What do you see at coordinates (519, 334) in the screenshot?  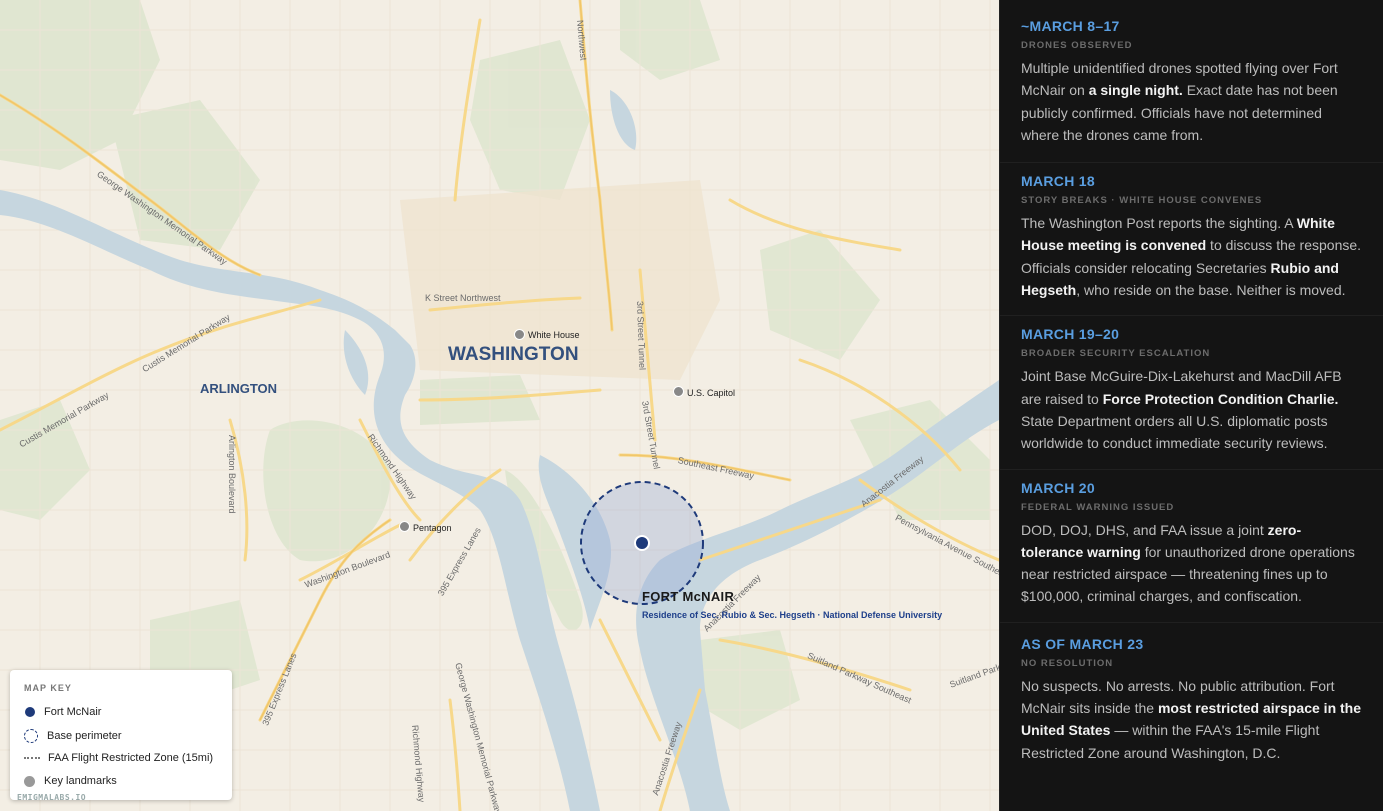 I see `white-house-marker` at bounding box center [519, 334].